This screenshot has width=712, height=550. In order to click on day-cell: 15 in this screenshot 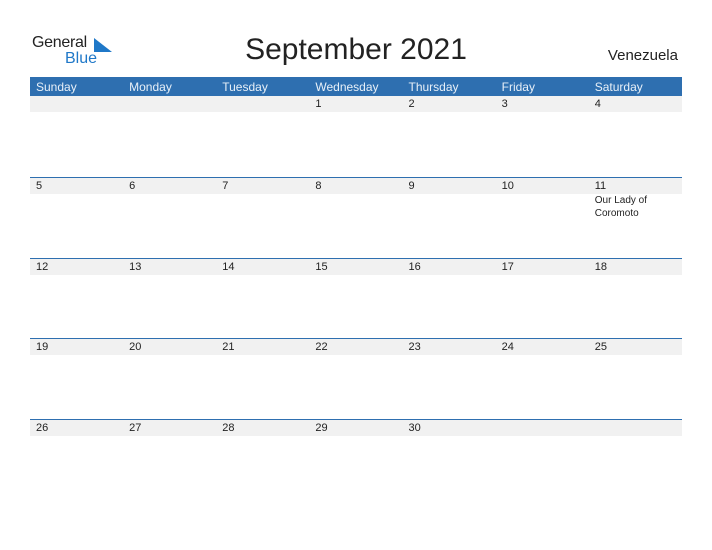, I will do `click(321, 266)`.